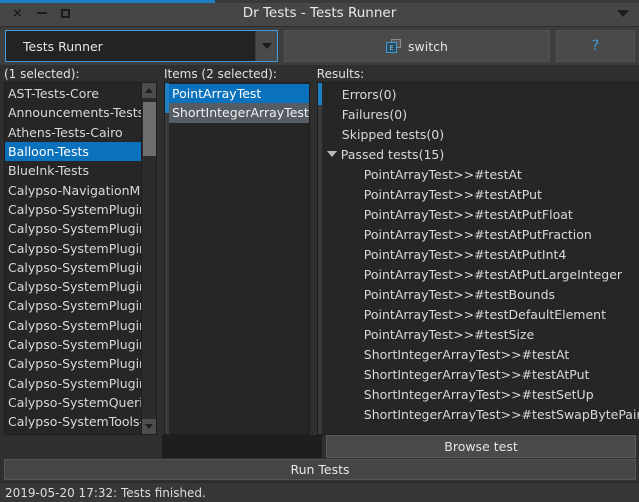 The height and width of the screenshot is (502, 639). Describe the element at coordinates (41, 13) in the screenshot. I see `minimize-icon` at that location.